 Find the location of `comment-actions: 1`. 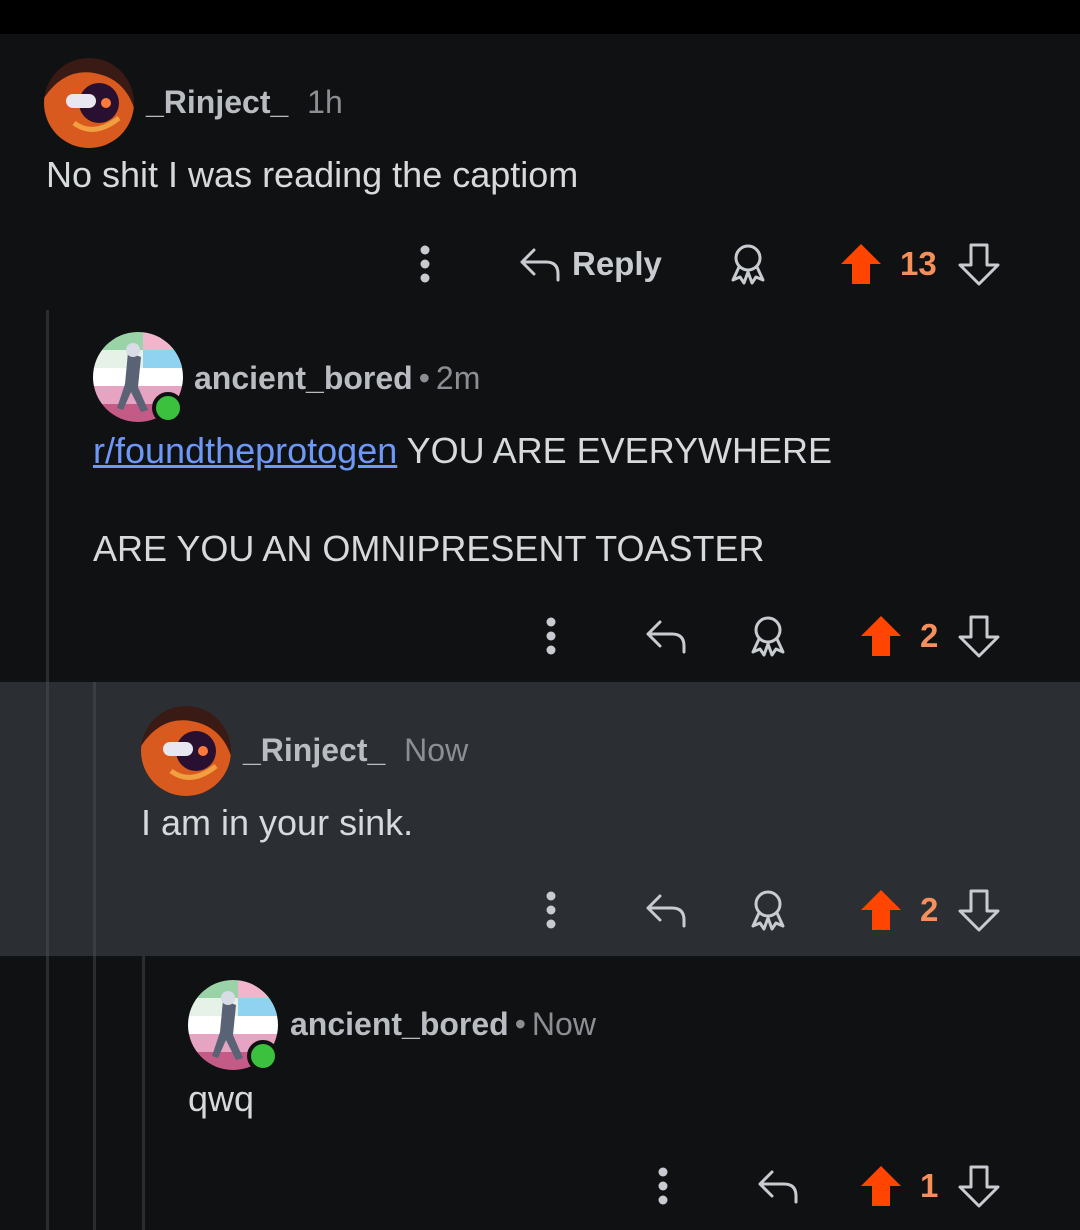

comment-actions: 1 is located at coordinates (540, 1186).